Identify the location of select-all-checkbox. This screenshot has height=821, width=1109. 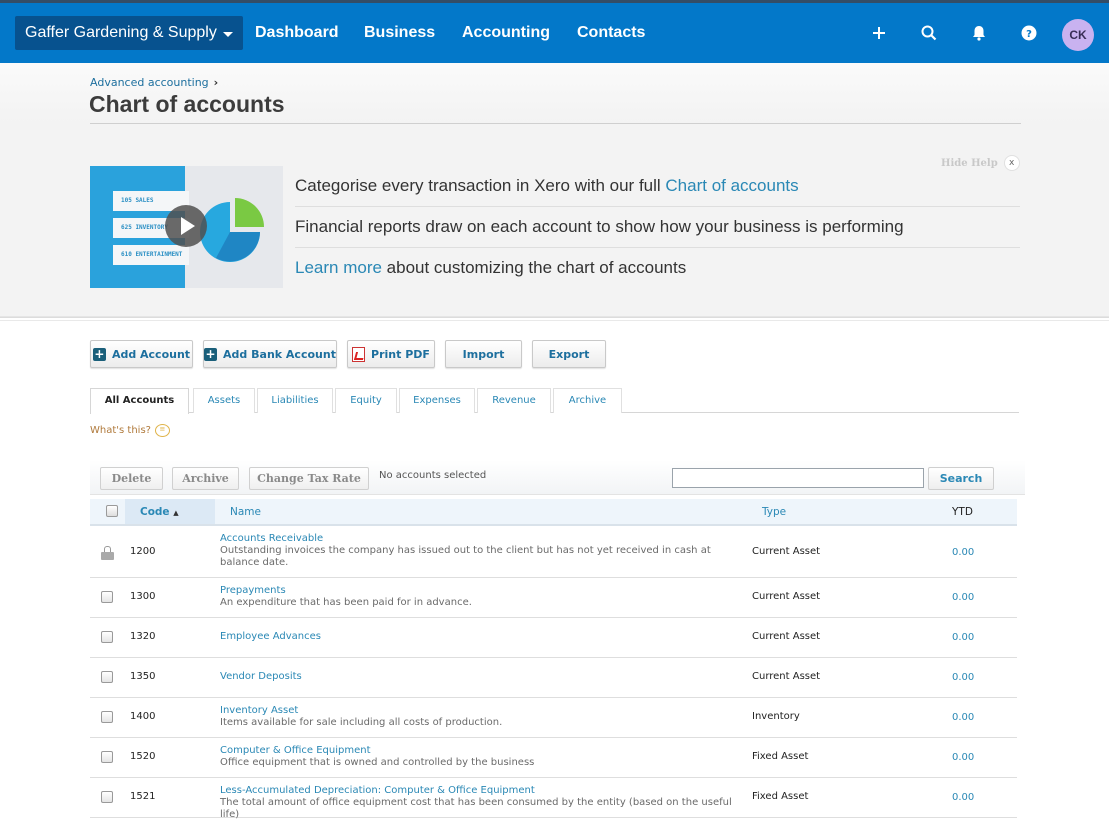
(112, 511).